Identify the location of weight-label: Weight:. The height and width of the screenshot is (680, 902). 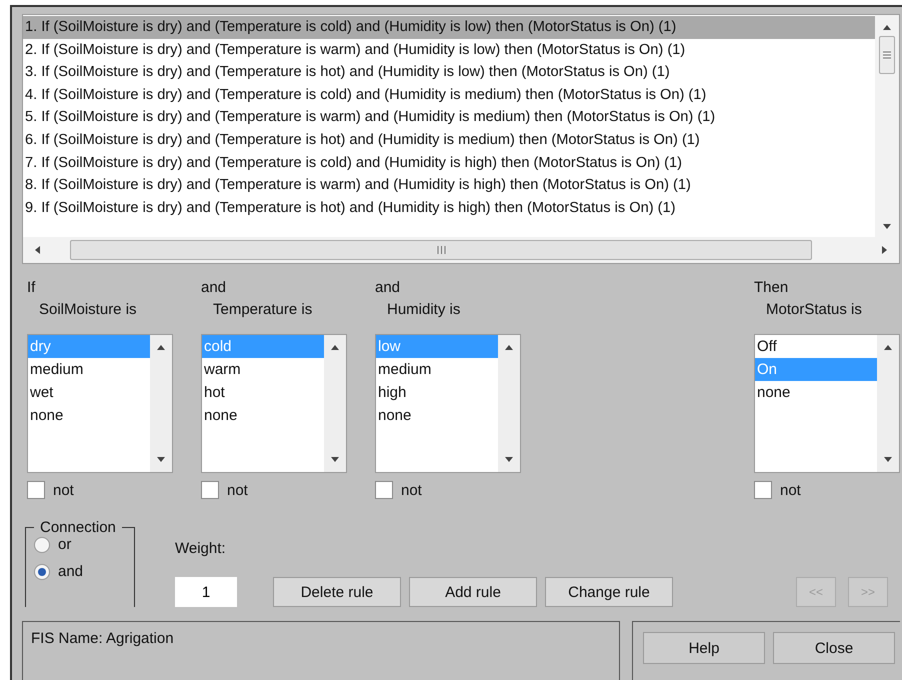
(201, 548).